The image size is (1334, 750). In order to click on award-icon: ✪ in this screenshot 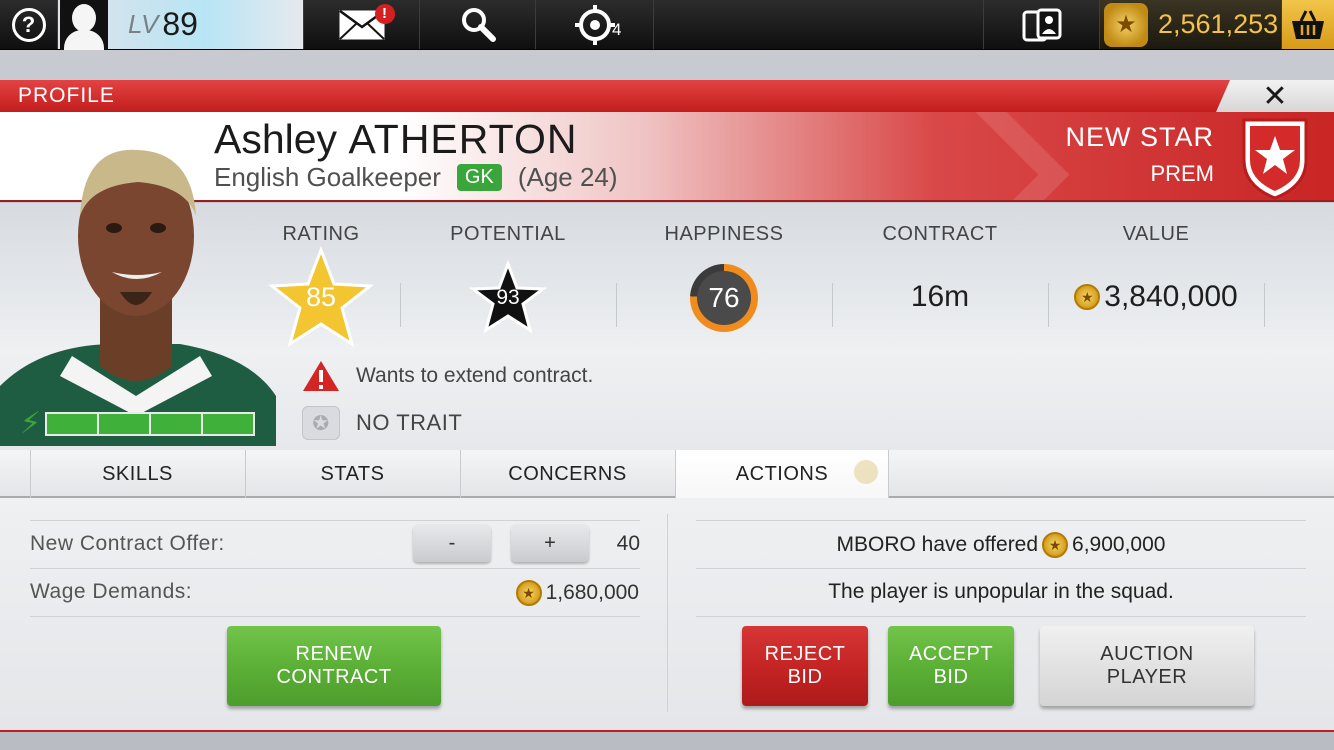, I will do `click(321, 423)`.